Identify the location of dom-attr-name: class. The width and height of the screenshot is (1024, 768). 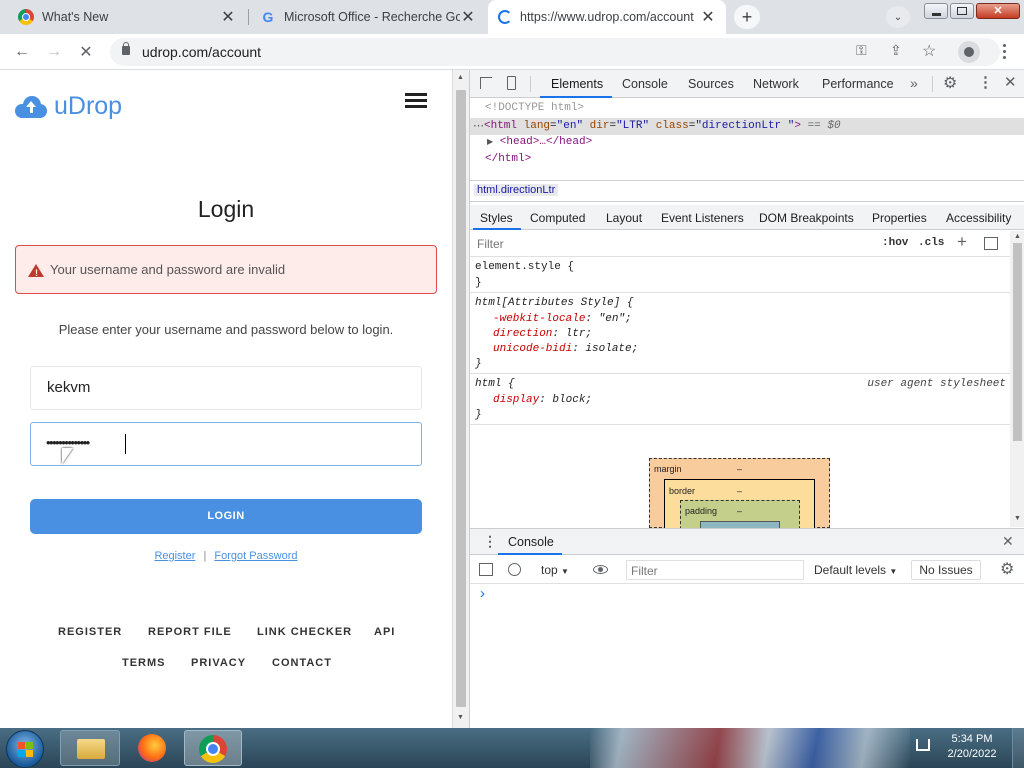
(672, 126).